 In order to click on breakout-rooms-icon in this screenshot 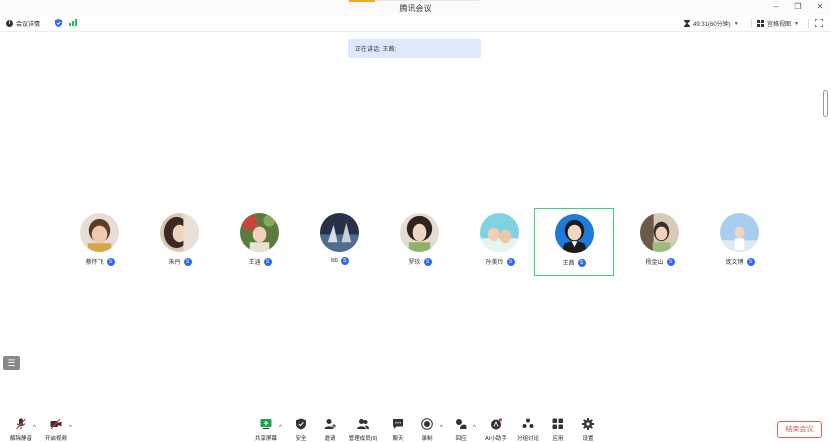, I will do `click(528, 423)`.